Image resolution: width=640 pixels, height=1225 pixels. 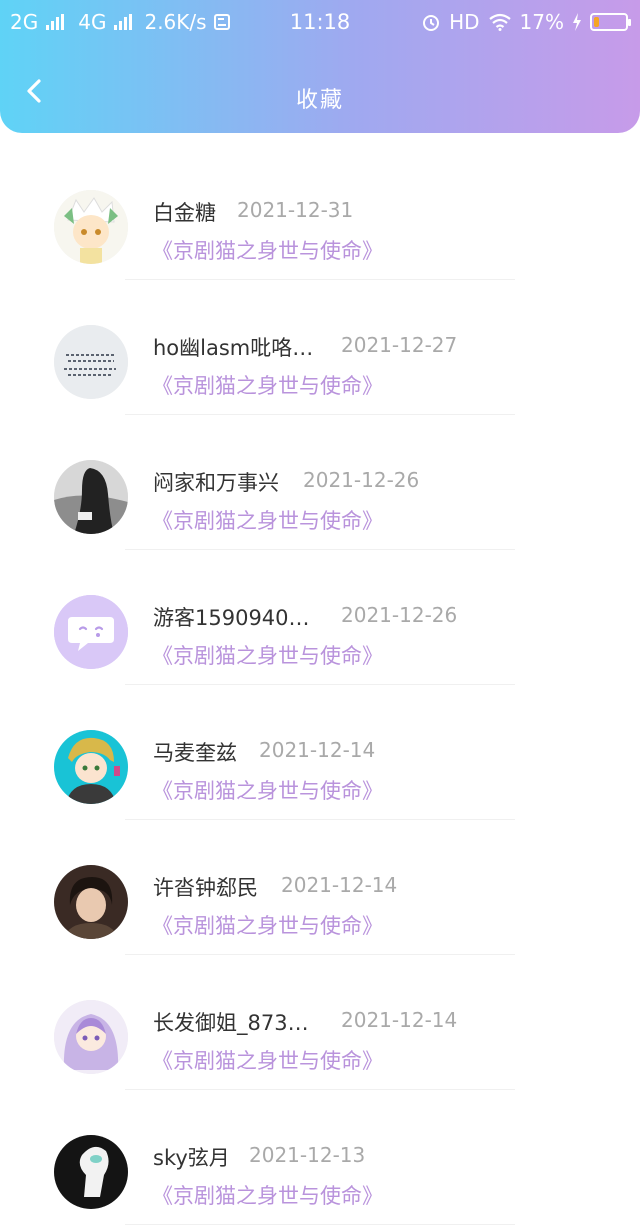 I want to click on wifi-icon, so click(x=499, y=22).